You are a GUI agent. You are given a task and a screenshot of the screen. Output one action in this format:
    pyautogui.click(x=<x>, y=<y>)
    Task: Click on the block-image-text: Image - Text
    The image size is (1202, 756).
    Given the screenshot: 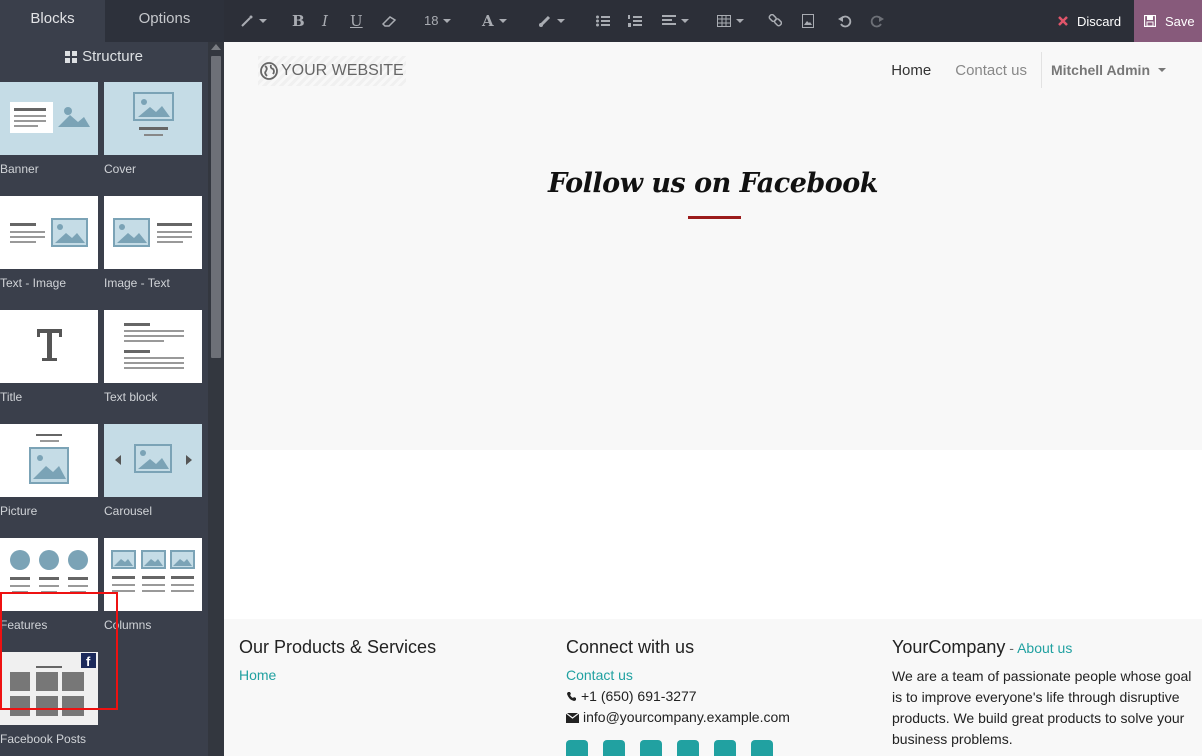 What is the action you would take?
    pyautogui.click(x=153, y=243)
    